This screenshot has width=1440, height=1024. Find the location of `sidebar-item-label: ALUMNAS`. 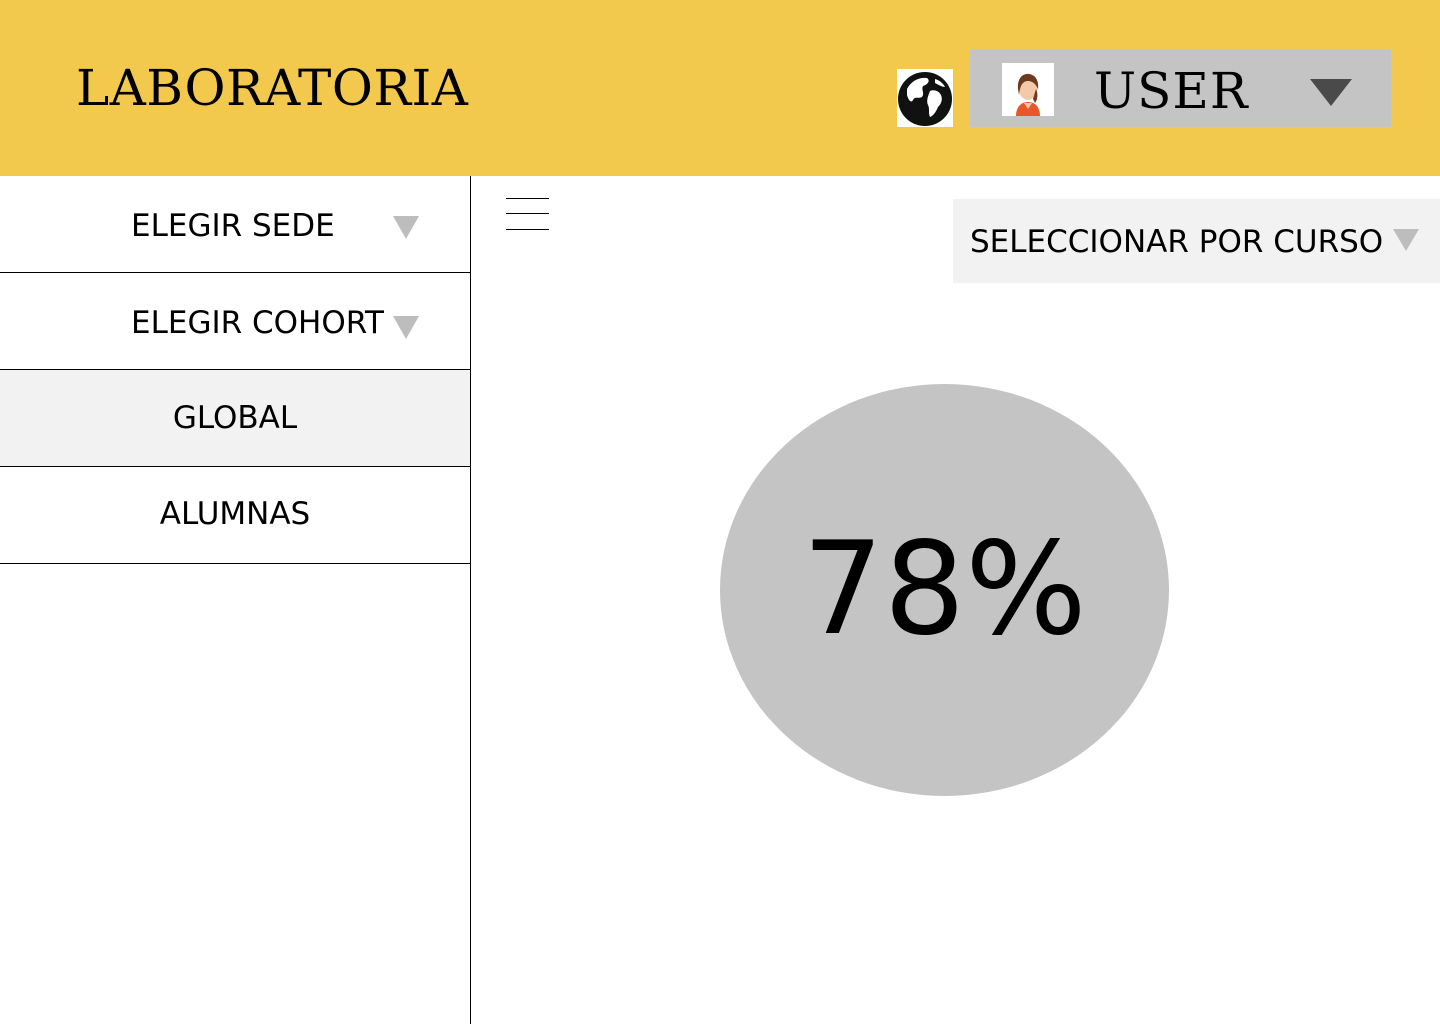

sidebar-item-label: ALUMNAS is located at coordinates (235, 514).